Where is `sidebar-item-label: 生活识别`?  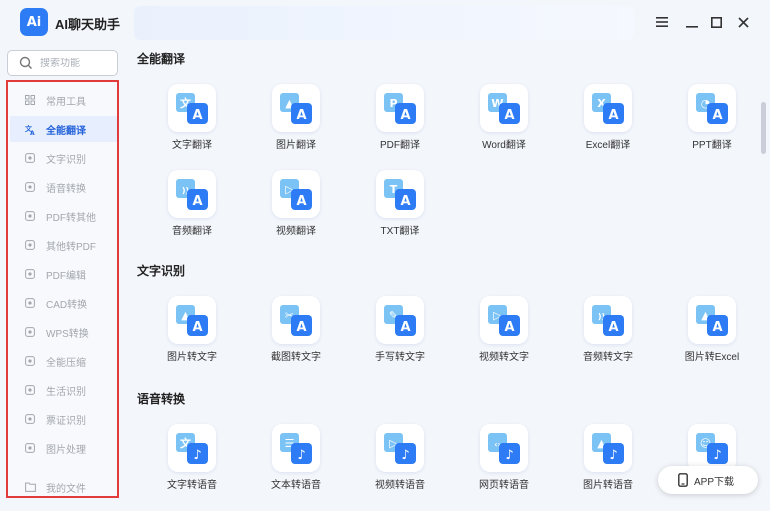
sidebar-item-label: 生活识别 is located at coordinates (66, 392).